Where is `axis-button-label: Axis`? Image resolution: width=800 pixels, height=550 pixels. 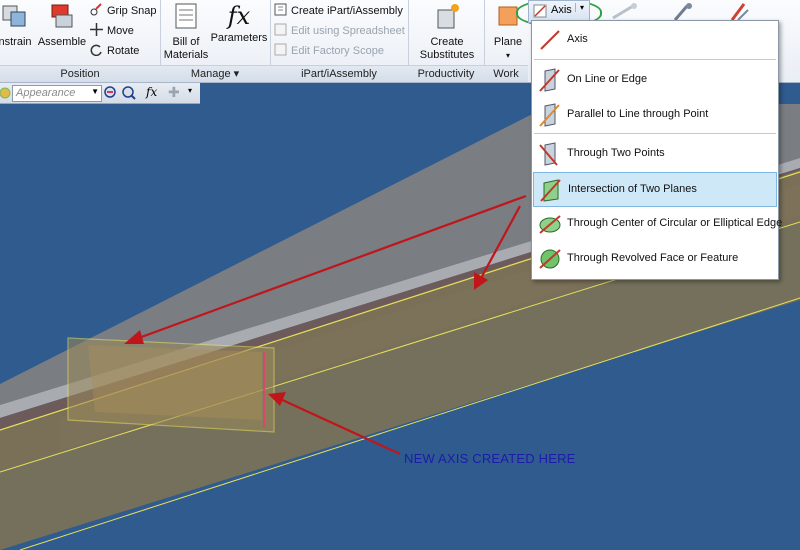
axis-button-label: Axis is located at coordinates (561, 10).